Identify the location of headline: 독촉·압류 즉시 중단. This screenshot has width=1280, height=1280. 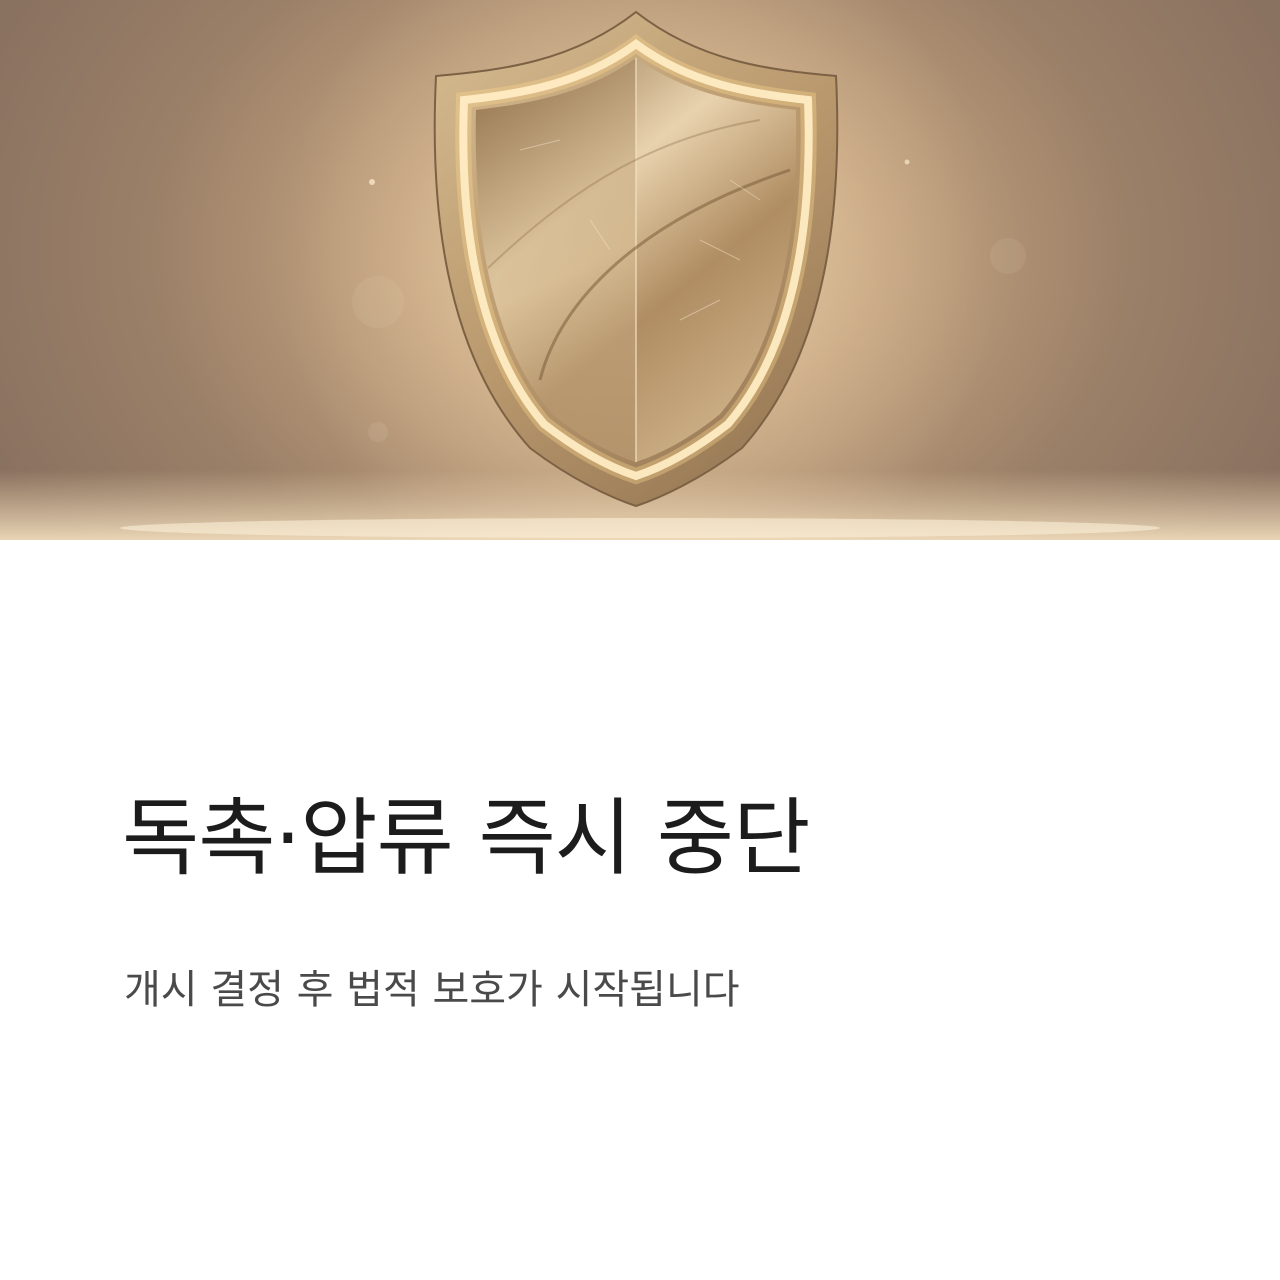
(466, 838).